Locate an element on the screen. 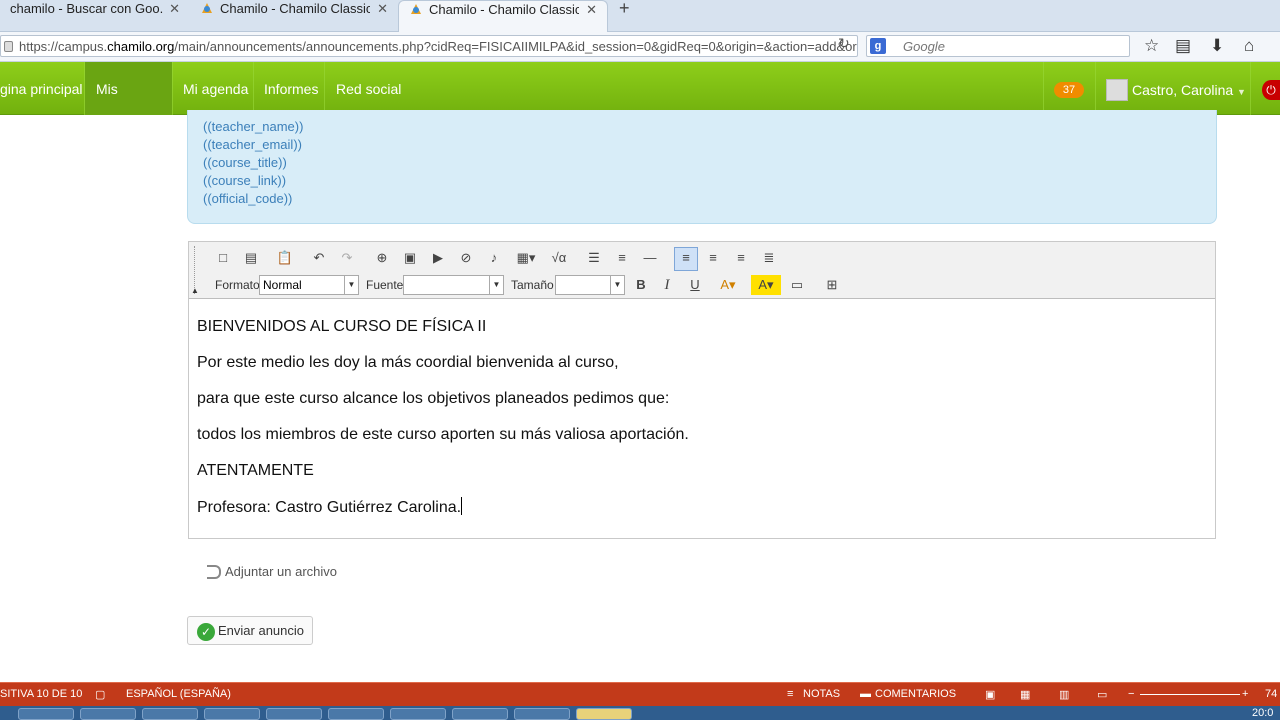  home-icon: ⌂ is located at coordinates (1249, 46).